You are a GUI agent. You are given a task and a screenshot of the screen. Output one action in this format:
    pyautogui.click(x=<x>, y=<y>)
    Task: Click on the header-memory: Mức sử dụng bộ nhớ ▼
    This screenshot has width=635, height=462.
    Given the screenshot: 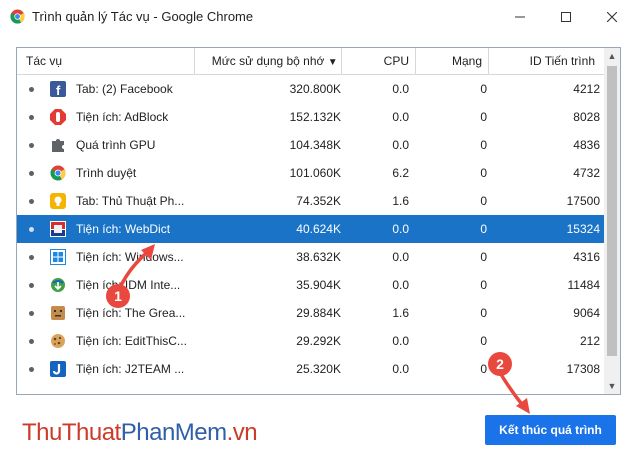 What is the action you would take?
    pyautogui.click(x=268, y=61)
    